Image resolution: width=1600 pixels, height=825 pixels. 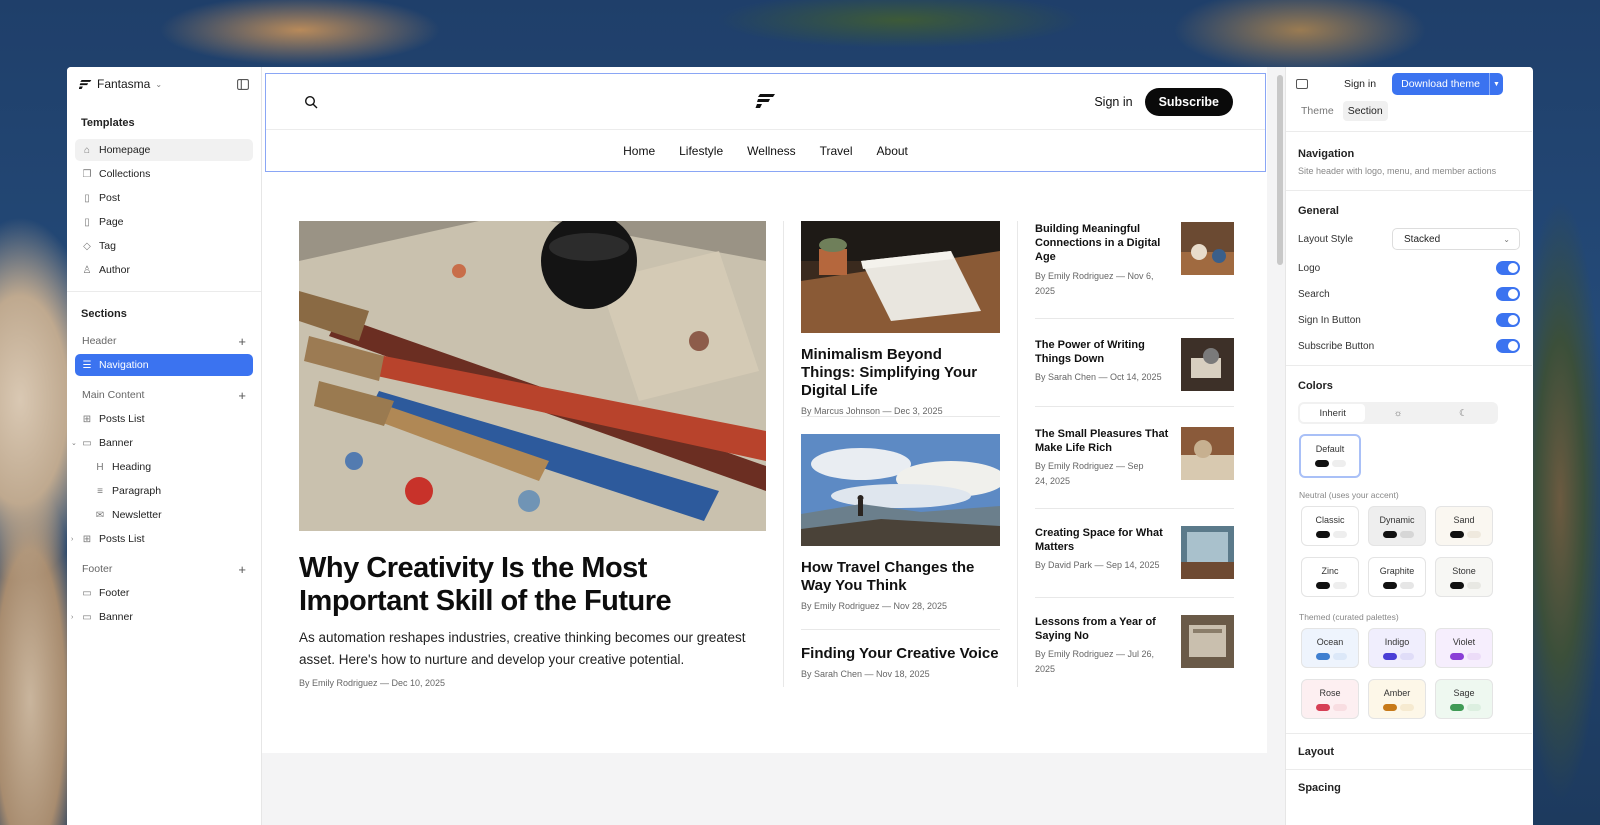 What do you see at coordinates (1495, 84) in the screenshot?
I see `chevron-down-icon: ▼` at bounding box center [1495, 84].